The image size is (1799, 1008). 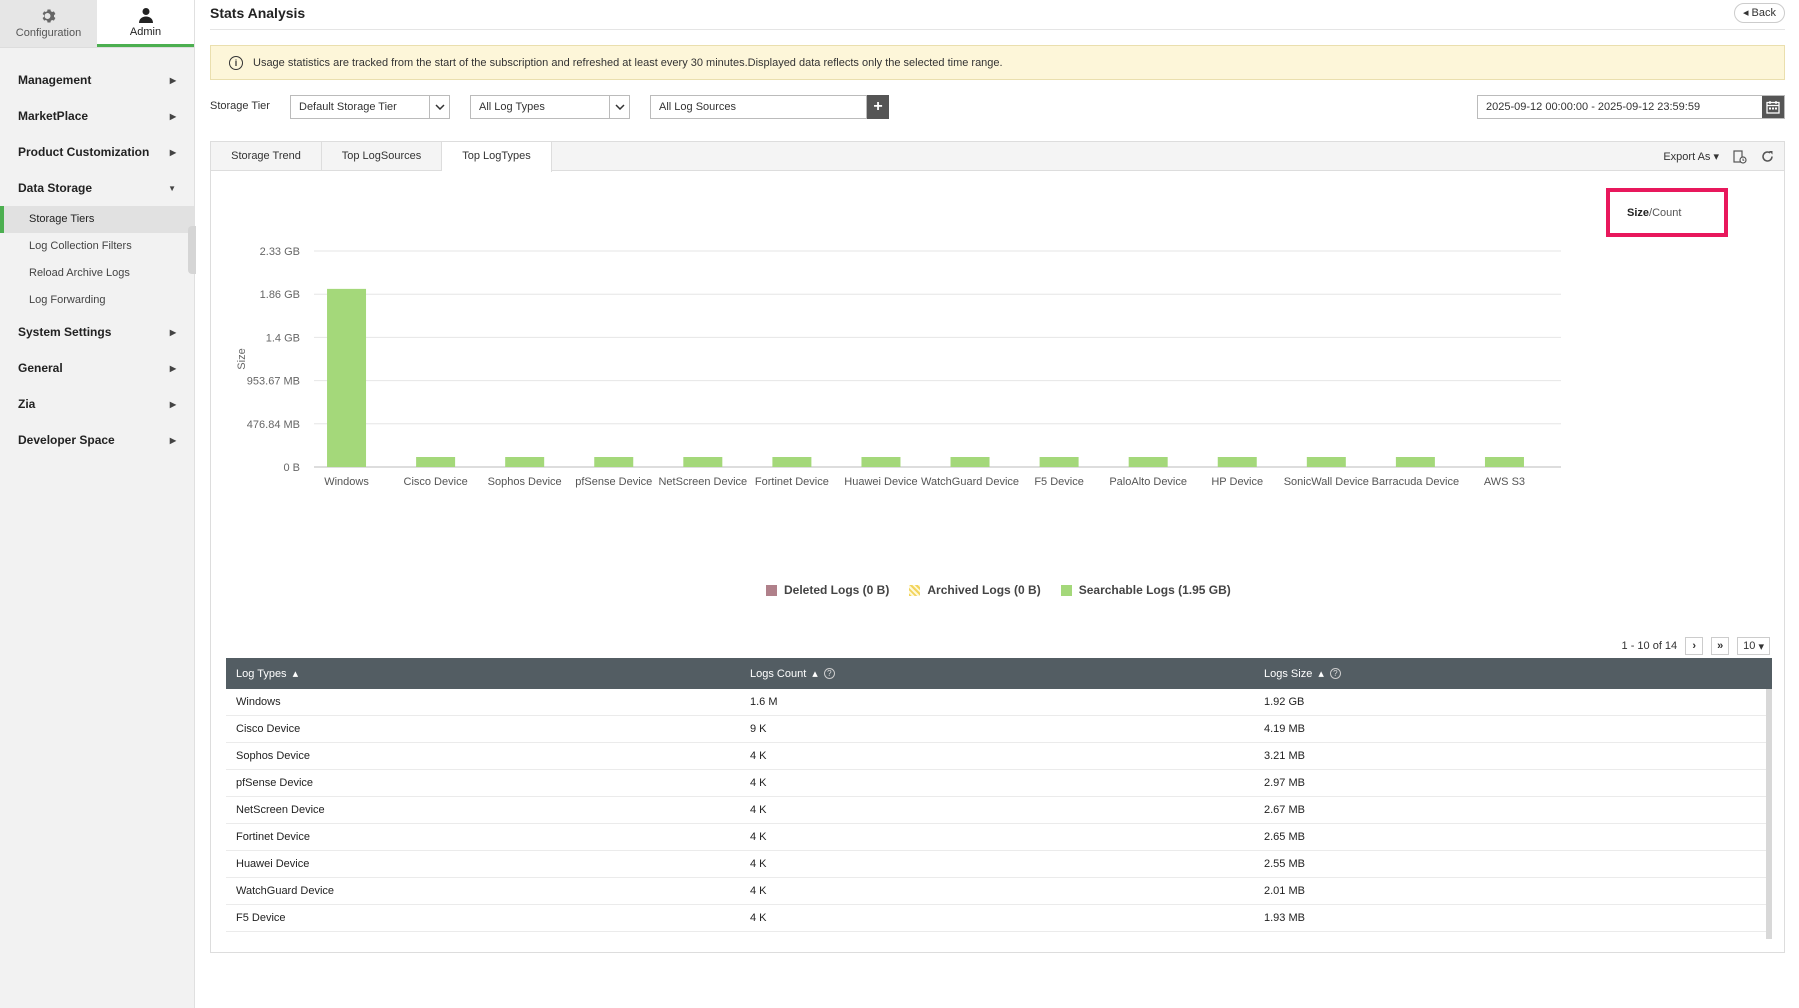 I want to click on table-row: F5 Device 4 K 1.93 MB, so click(x=996, y=918).